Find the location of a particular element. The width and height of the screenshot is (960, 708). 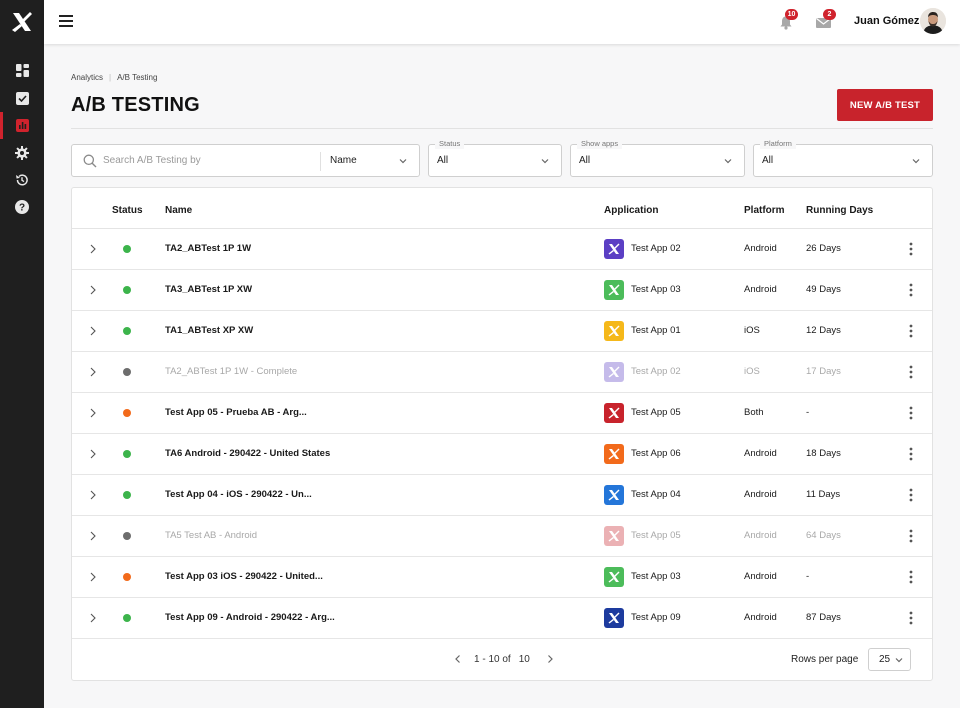

column-name: Name is located at coordinates (178, 210).